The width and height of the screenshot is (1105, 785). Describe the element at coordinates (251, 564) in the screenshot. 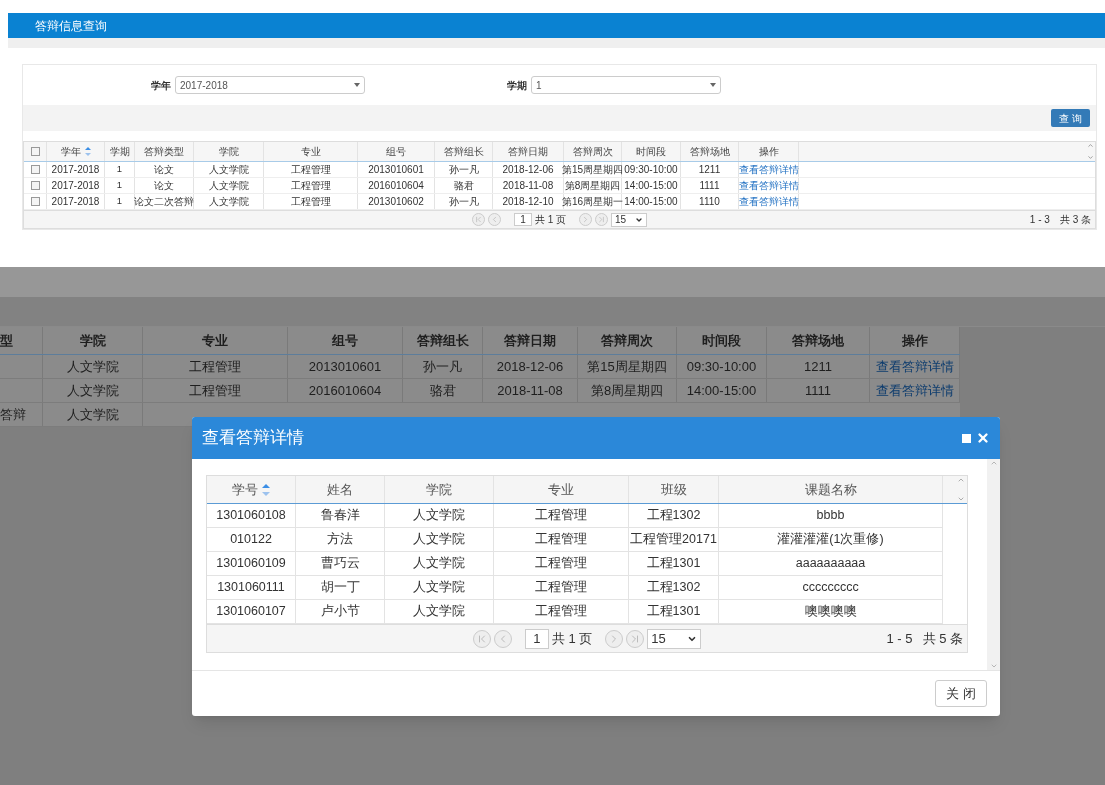

I see `table-cell-text: 1301060109` at that location.